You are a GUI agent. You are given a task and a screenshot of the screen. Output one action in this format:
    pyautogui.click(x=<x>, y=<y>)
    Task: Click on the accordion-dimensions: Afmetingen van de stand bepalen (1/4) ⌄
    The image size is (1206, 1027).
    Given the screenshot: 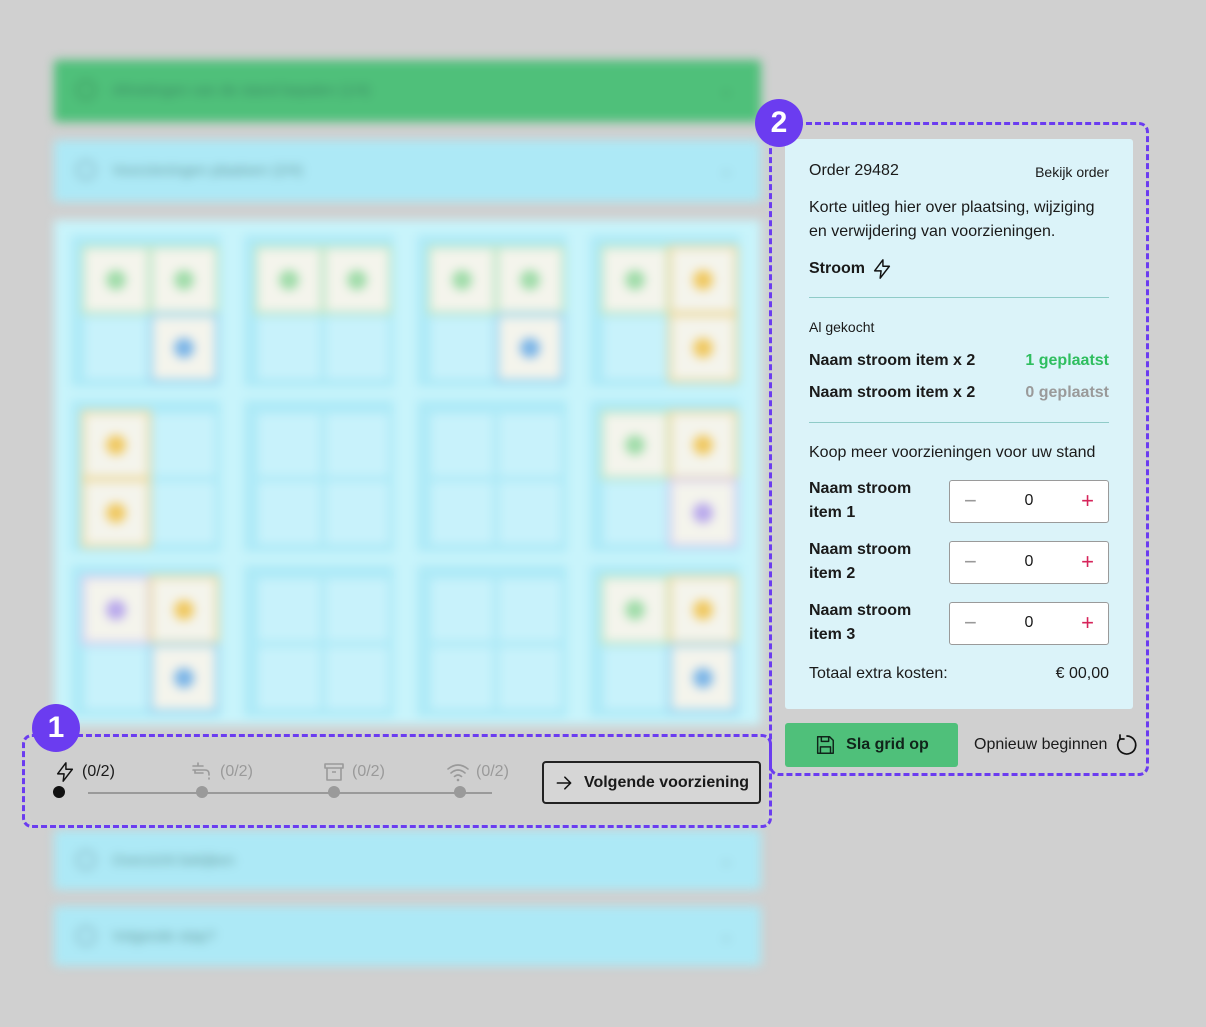 What is the action you would take?
    pyautogui.click(x=407, y=91)
    